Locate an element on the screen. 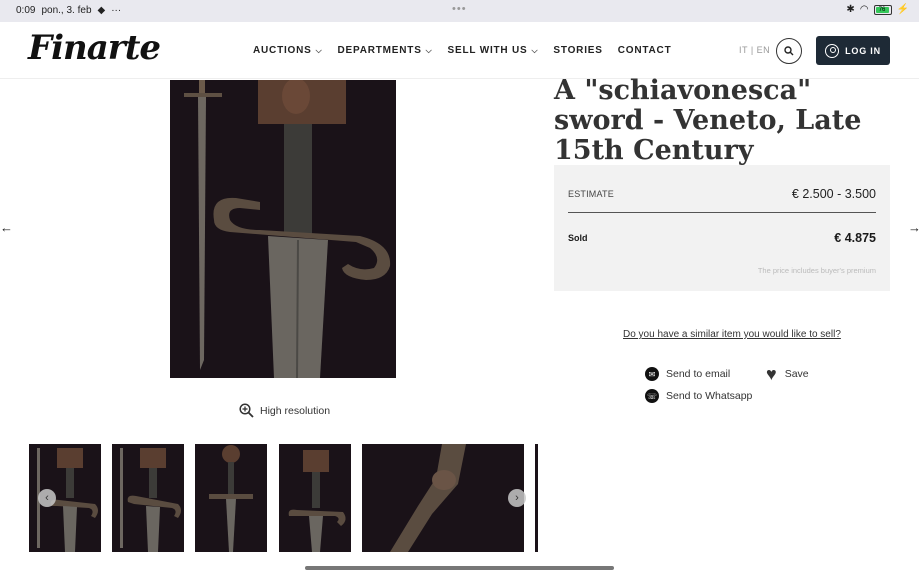  nav-auctions: AUCTIONS ⌵ is located at coordinates (288, 50).